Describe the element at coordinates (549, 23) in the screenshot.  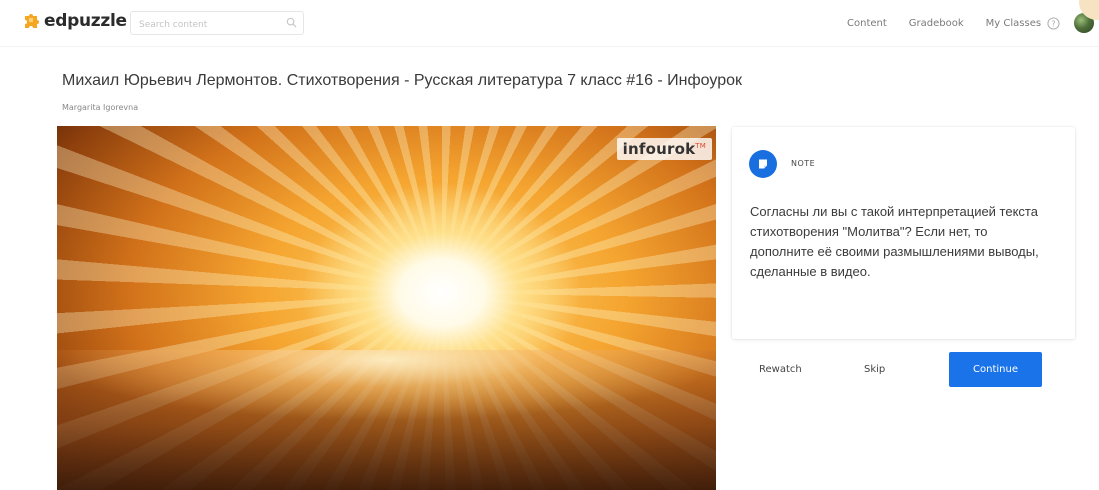
I see `top-bar: edpuzzle Content Gradebook My Classes ?` at that location.